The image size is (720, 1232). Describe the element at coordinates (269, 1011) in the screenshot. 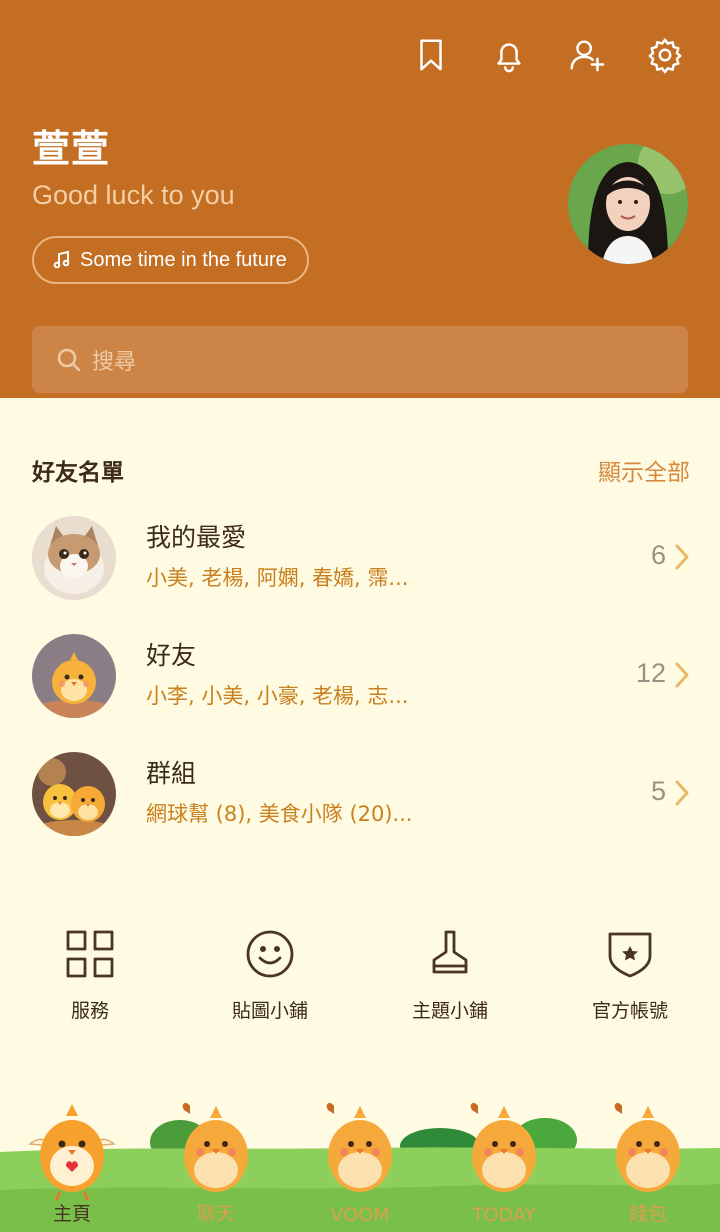

I see `quick-action-label: 貼圖小鋪` at that location.